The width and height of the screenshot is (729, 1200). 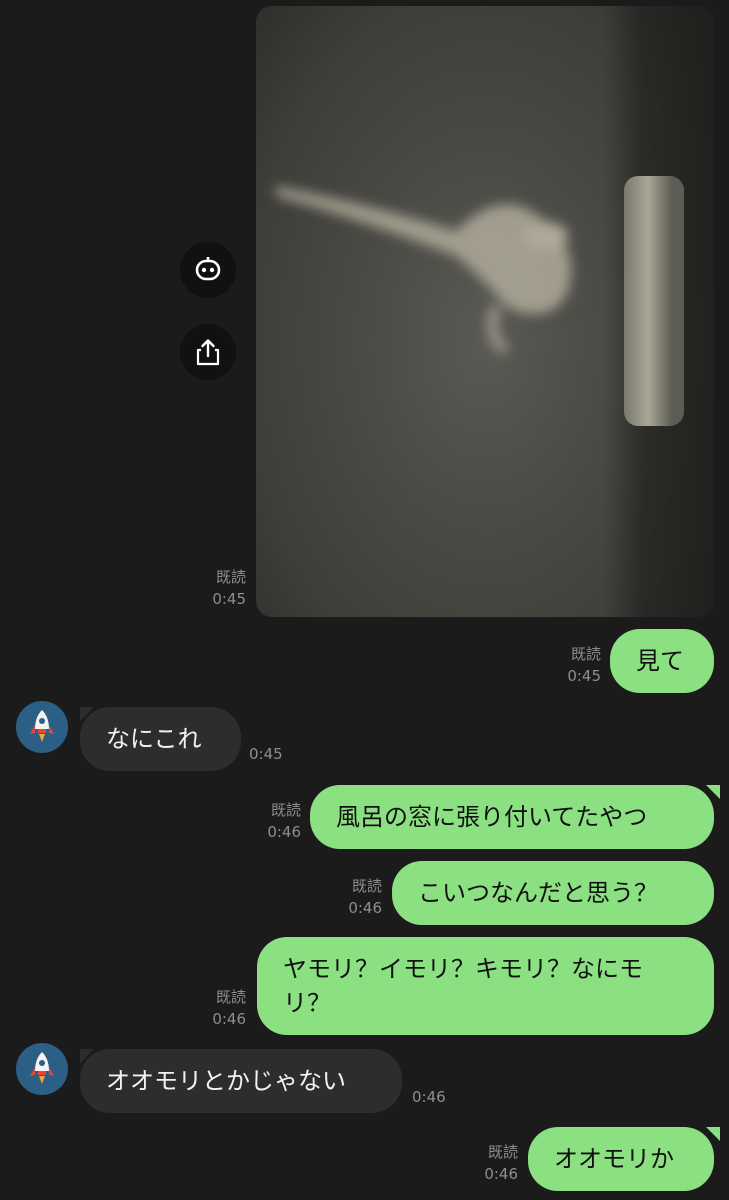 I want to click on message-text: 見て, so click(x=660, y=661).